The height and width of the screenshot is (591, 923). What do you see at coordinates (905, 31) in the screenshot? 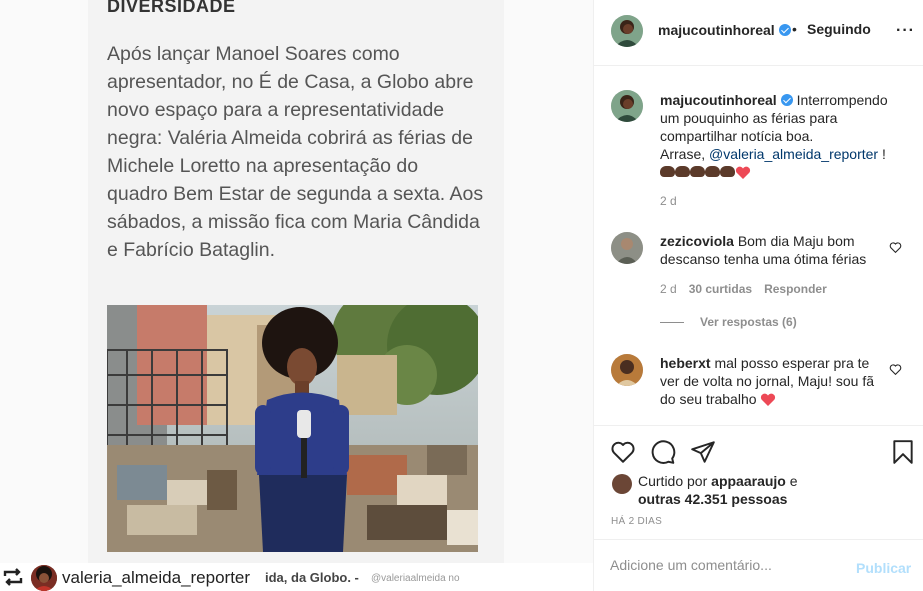
I see `more-options-icon: ···` at bounding box center [905, 31].